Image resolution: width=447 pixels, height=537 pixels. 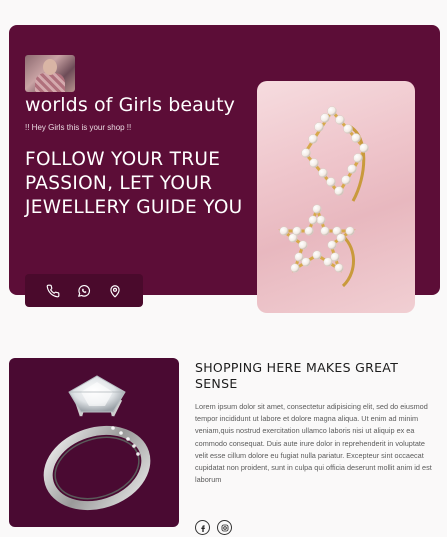 What do you see at coordinates (115, 291) in the screenshot?
I see `location-icon` at bounding box center [115, 291].